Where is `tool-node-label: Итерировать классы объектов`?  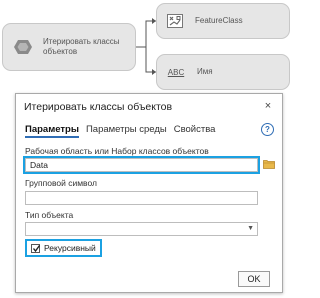 tool-node-label: Итерировать классы объектов is located at coordinates (81, 46).